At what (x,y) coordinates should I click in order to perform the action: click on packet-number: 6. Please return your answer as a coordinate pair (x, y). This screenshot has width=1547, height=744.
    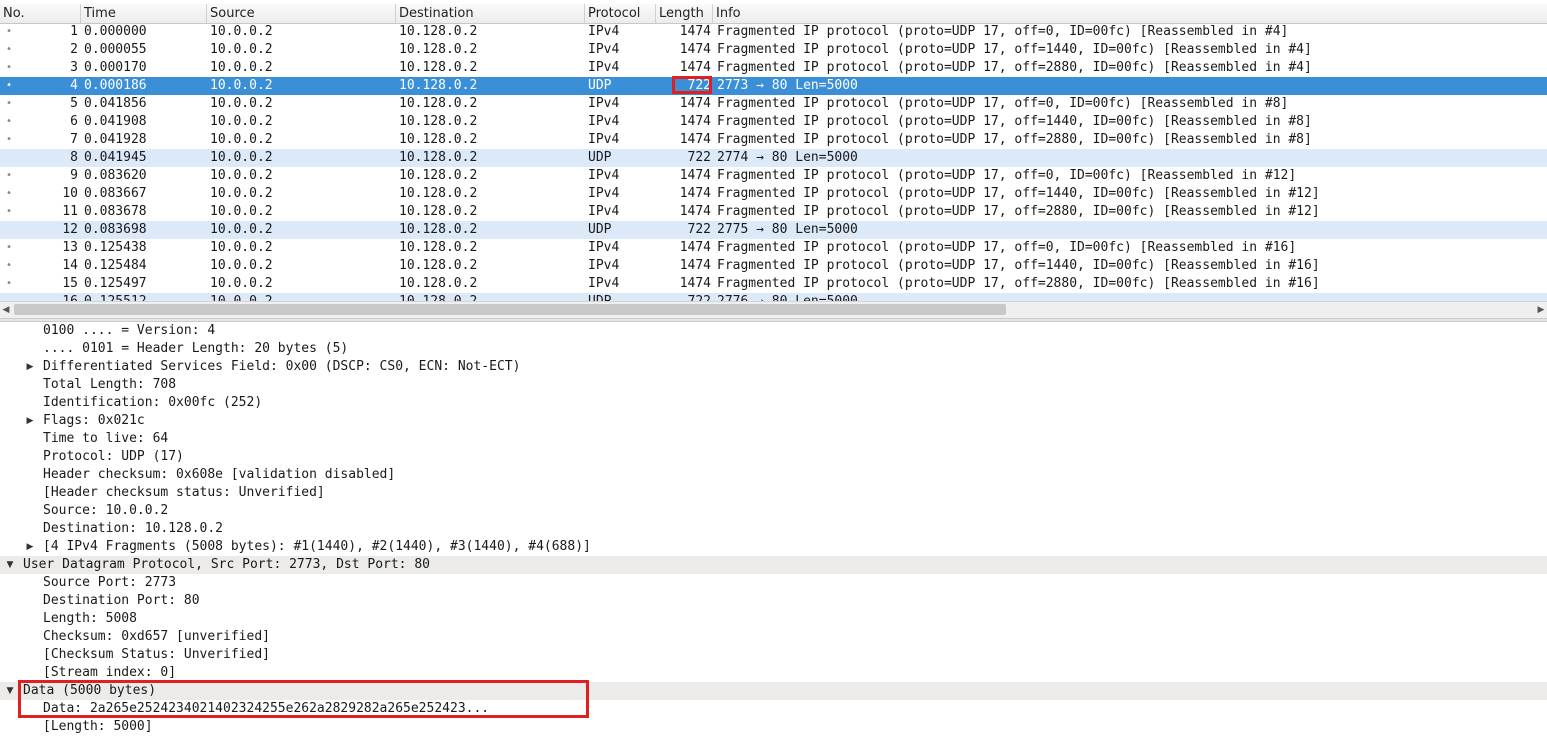
    Looking at the image, I should click on (74, 121).